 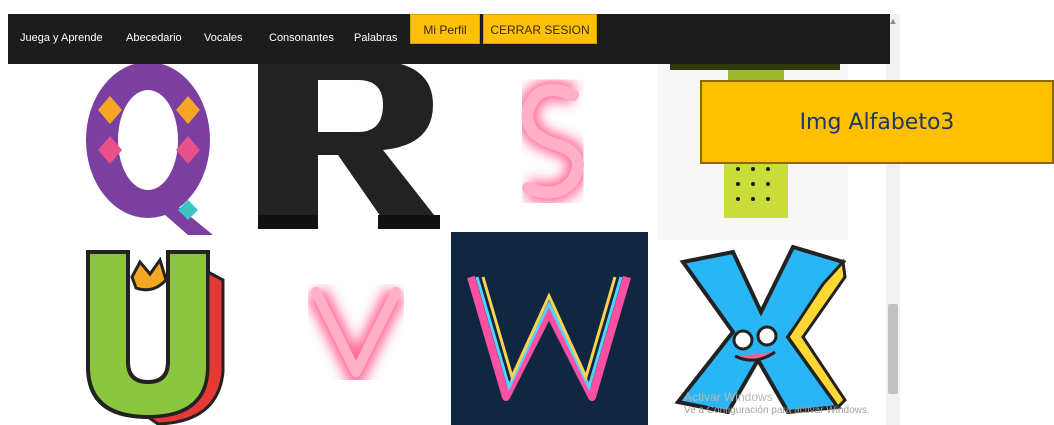 What do you see at coordinates (301, 38) in the screenshot?
I see `nav-item-consonantes: Consonantes` at bounding box center [301, 38].